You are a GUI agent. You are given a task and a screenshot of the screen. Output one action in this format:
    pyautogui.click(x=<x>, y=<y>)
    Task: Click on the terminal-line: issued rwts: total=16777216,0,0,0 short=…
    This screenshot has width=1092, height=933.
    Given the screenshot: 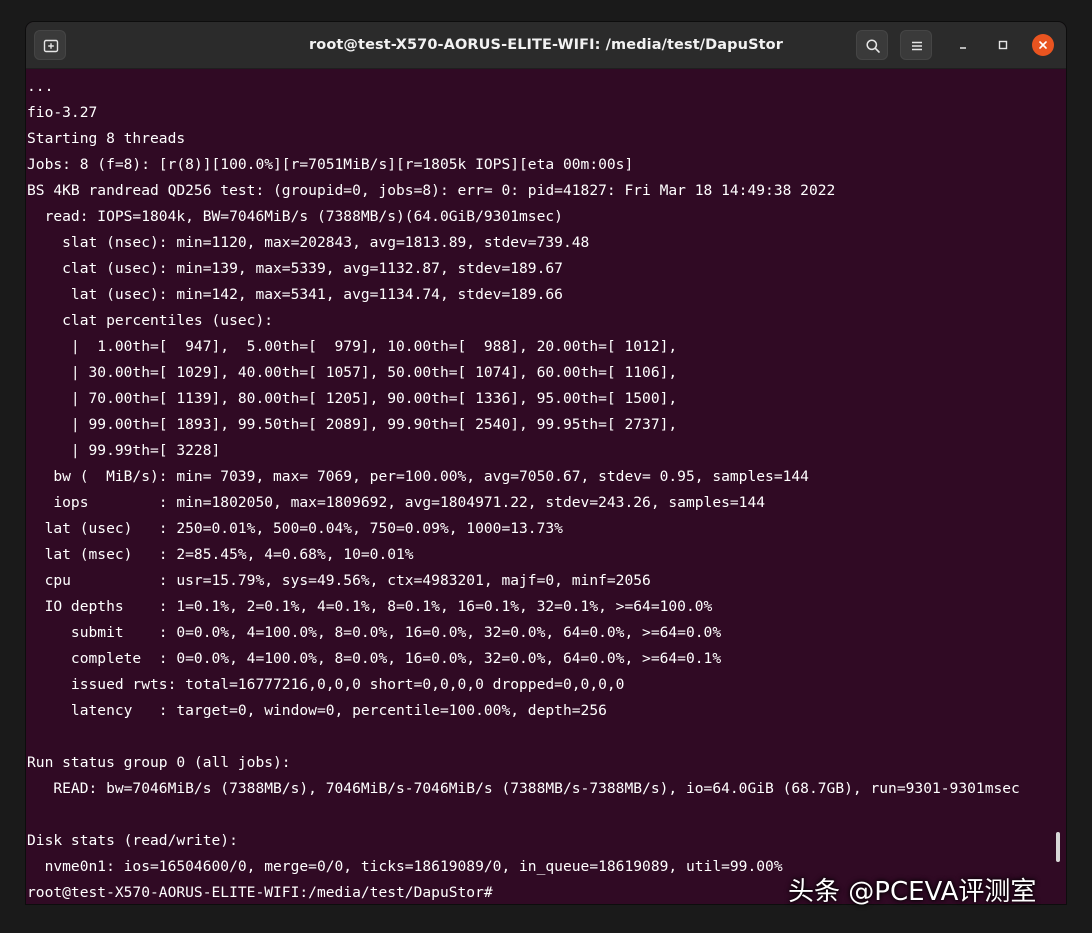 What is the action you would take?
    pyautogui.click(x=326, y=684)
    